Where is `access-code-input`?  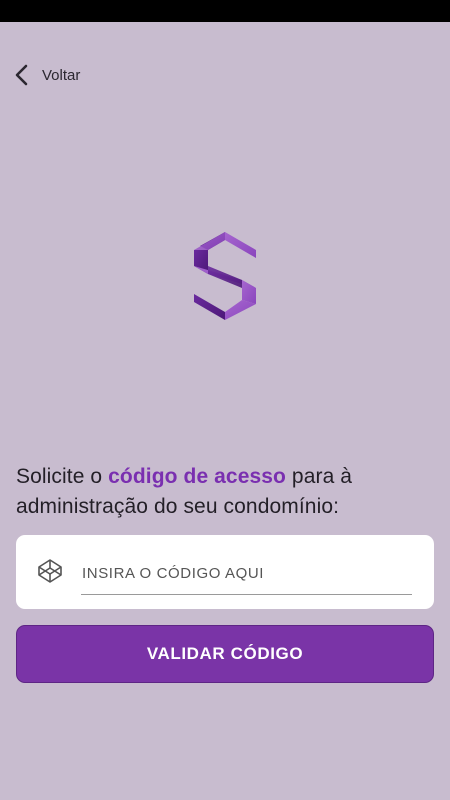 access-code-input is located at coordinates (246, 574).